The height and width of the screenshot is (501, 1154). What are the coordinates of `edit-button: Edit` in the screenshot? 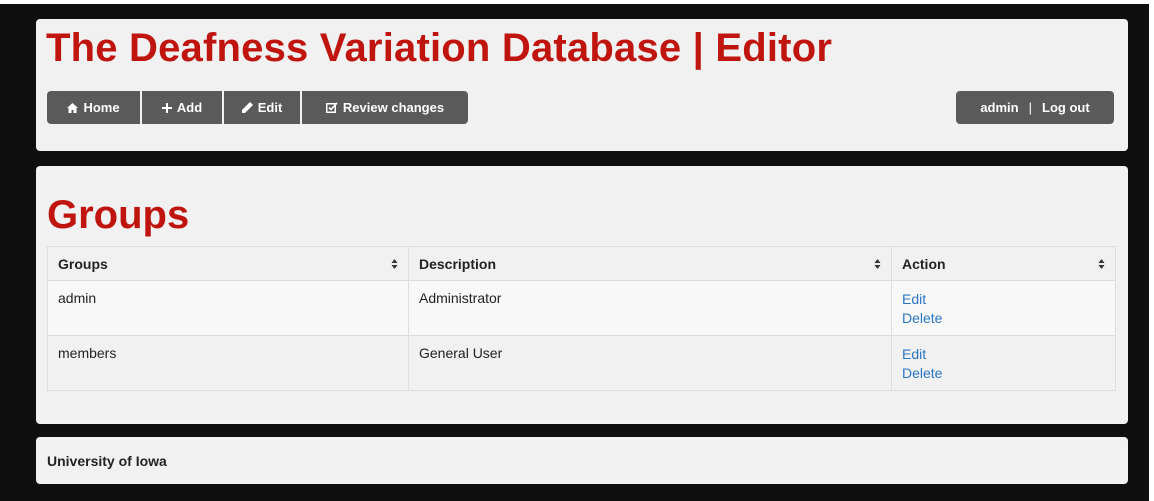 It's located at (262, 107).